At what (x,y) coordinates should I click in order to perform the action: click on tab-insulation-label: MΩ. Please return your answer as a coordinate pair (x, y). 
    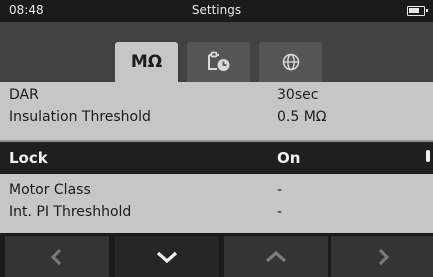
    Looking at the image, I should click on (146, 62).